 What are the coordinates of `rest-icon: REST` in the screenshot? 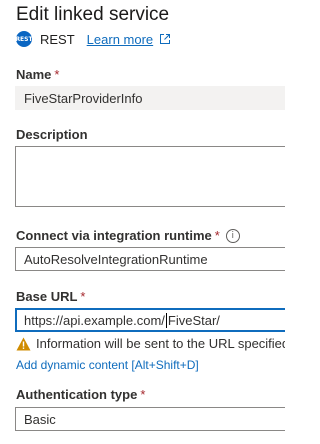 It's located at (24, 39).